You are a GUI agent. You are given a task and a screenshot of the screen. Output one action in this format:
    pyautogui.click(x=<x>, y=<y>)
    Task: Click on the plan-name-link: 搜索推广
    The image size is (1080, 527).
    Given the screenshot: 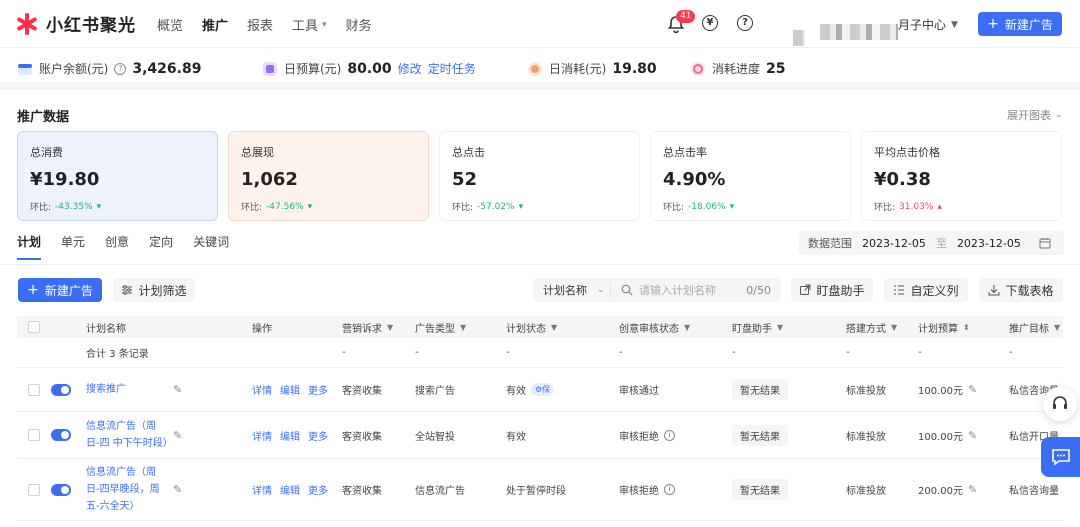 What is the action you would take?
    pyautogui.click(x=127, y=389)
    